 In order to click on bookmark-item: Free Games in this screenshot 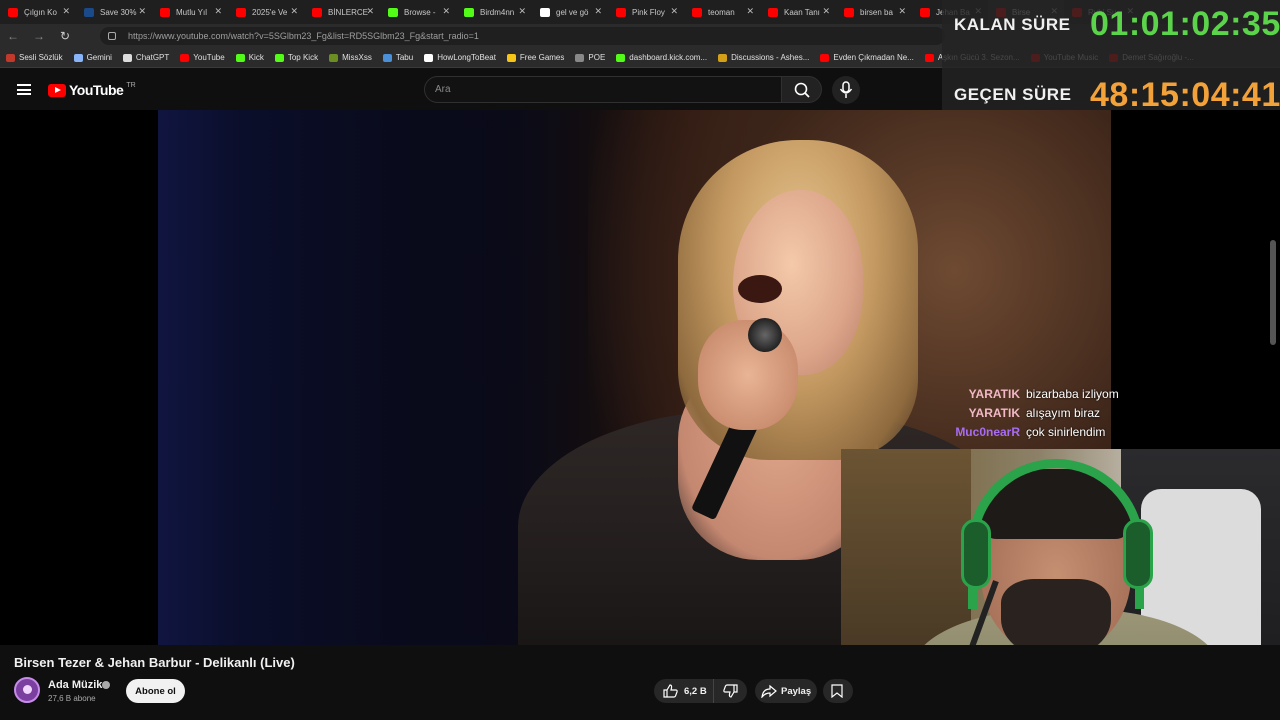, I will do `click(535, 57)`.